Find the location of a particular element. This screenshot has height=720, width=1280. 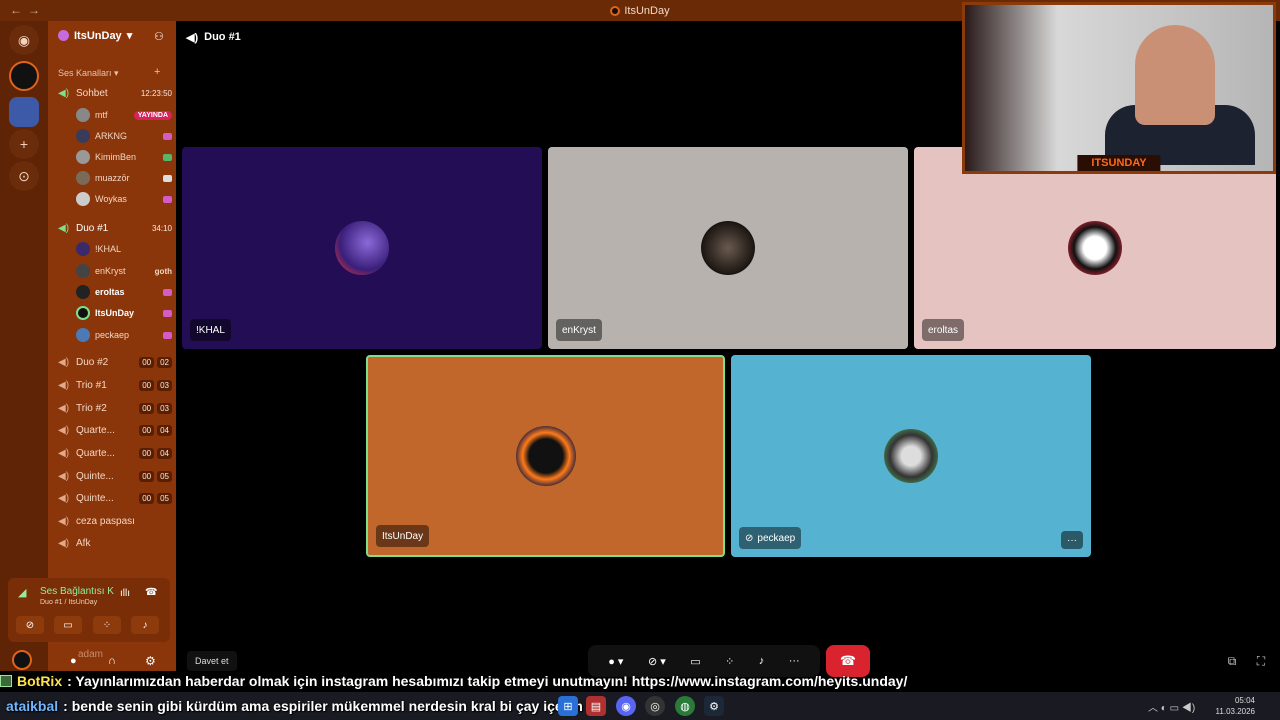

voice-user: Woykas is located at coordinates (124, 199).